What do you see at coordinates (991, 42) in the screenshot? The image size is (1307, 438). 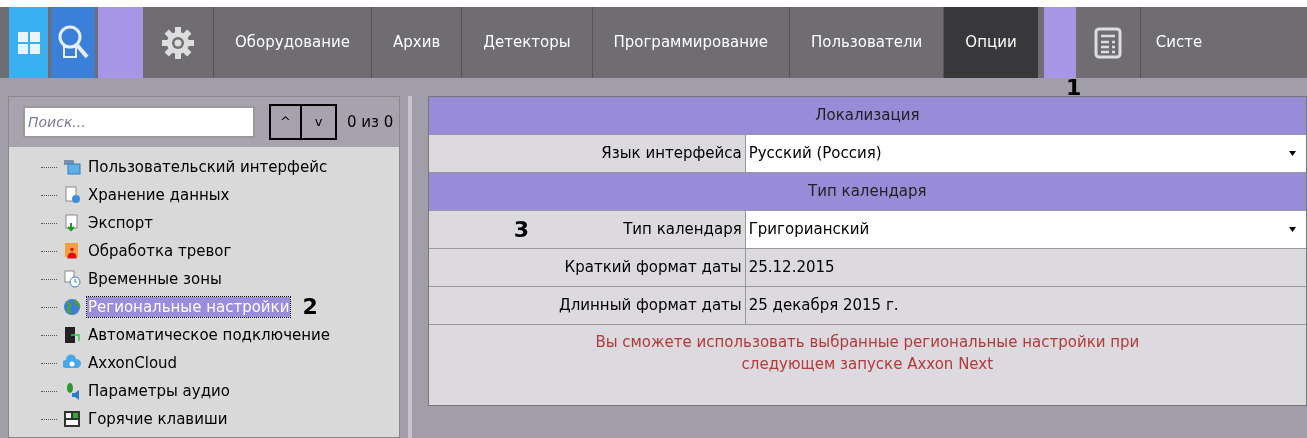 I see `nav-tab: Опции` at bounding box center [991, 42].